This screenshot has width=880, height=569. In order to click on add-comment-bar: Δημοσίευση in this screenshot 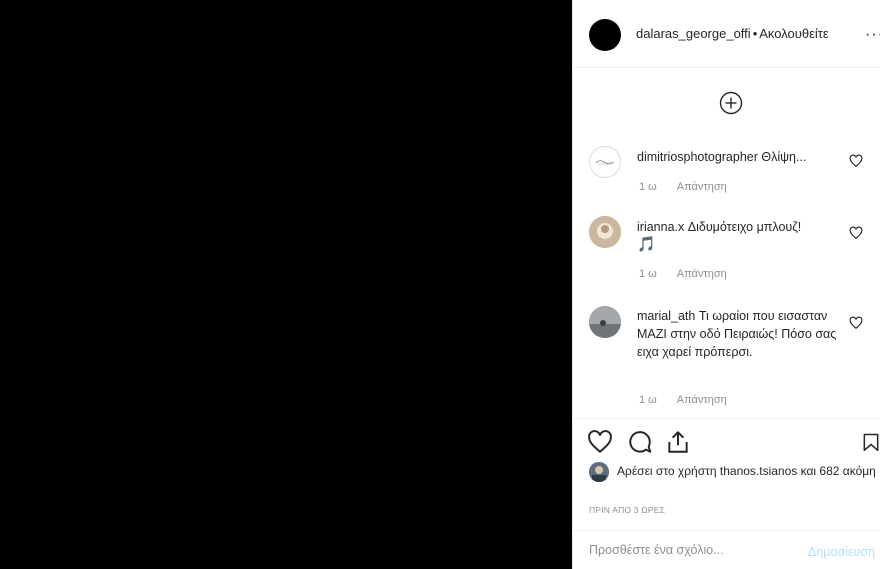, I will do `click(726, 549)`.